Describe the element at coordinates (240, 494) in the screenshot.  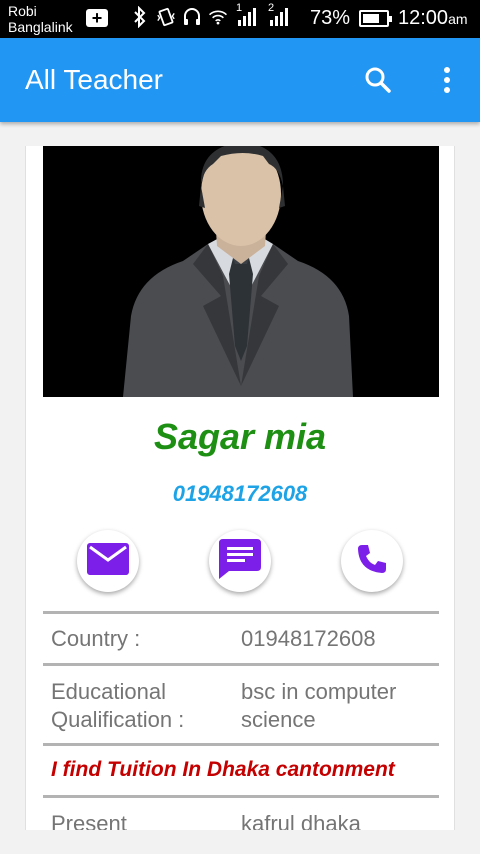
I see `teacher-phone: 01948172608` at that location.